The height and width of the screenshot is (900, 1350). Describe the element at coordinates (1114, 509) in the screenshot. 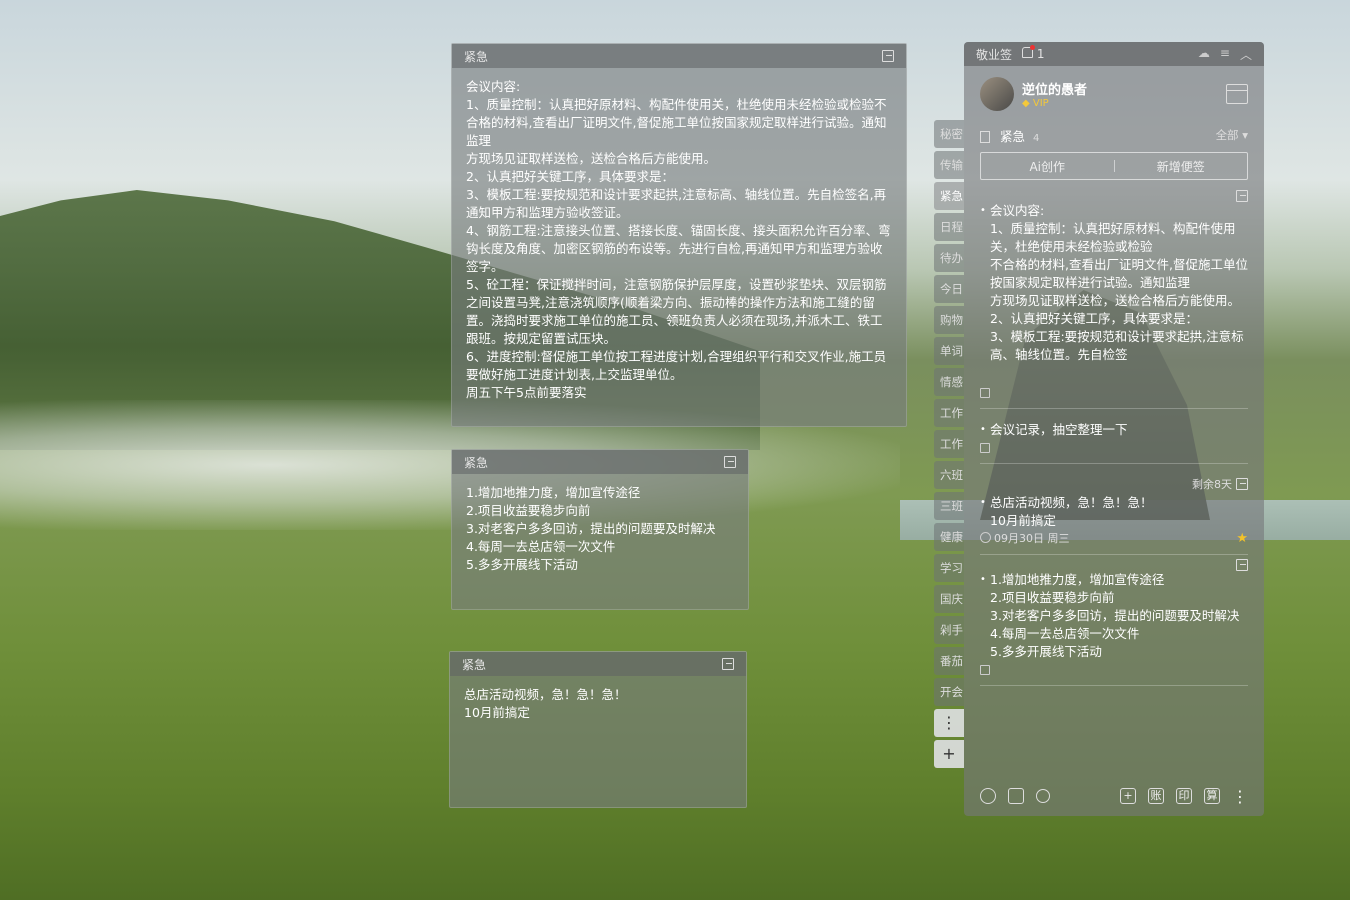

I see `note-card: 剩余8天 总店活动视频，急！急！急！ 10月前搞定 09月30日 周三 ★` at that location.